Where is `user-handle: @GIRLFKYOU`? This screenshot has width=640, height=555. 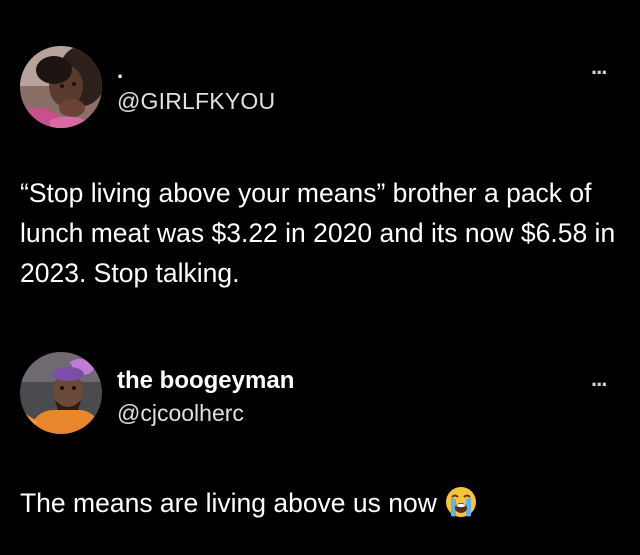 user-handle: @GIRLFKYOU is located at coordinates (196, 101).